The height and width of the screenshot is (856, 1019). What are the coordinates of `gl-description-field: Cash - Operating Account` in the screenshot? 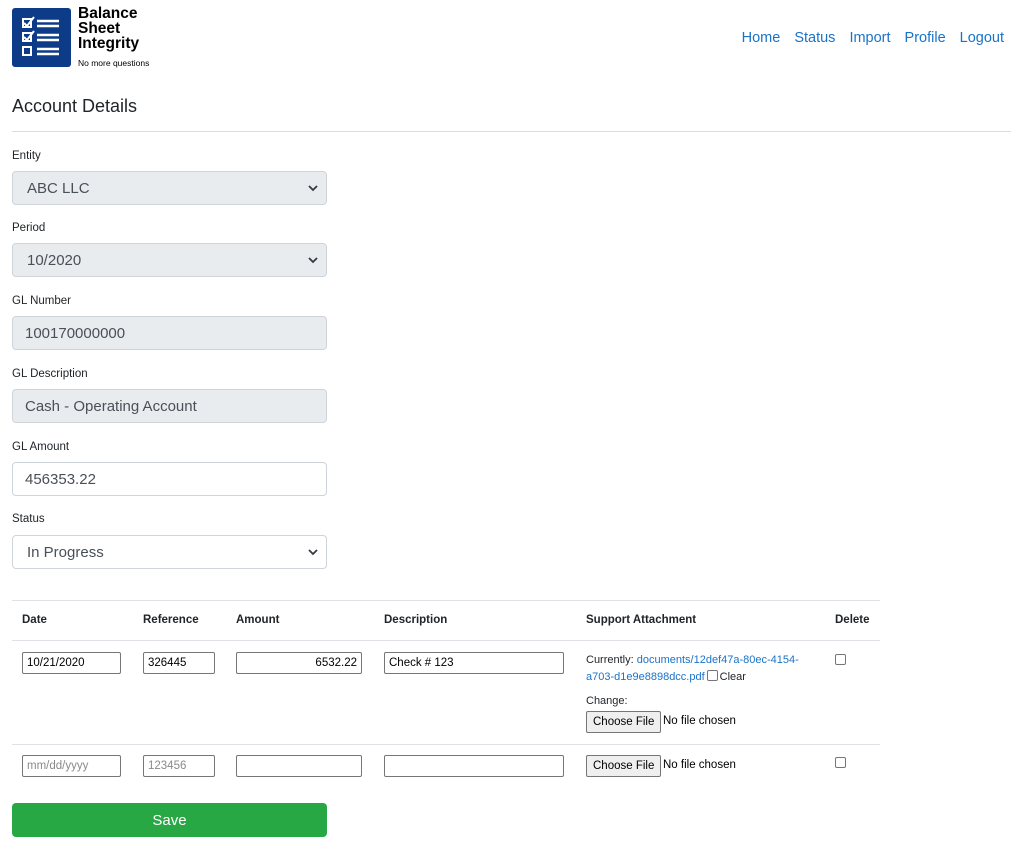 It's located at (169, 406).